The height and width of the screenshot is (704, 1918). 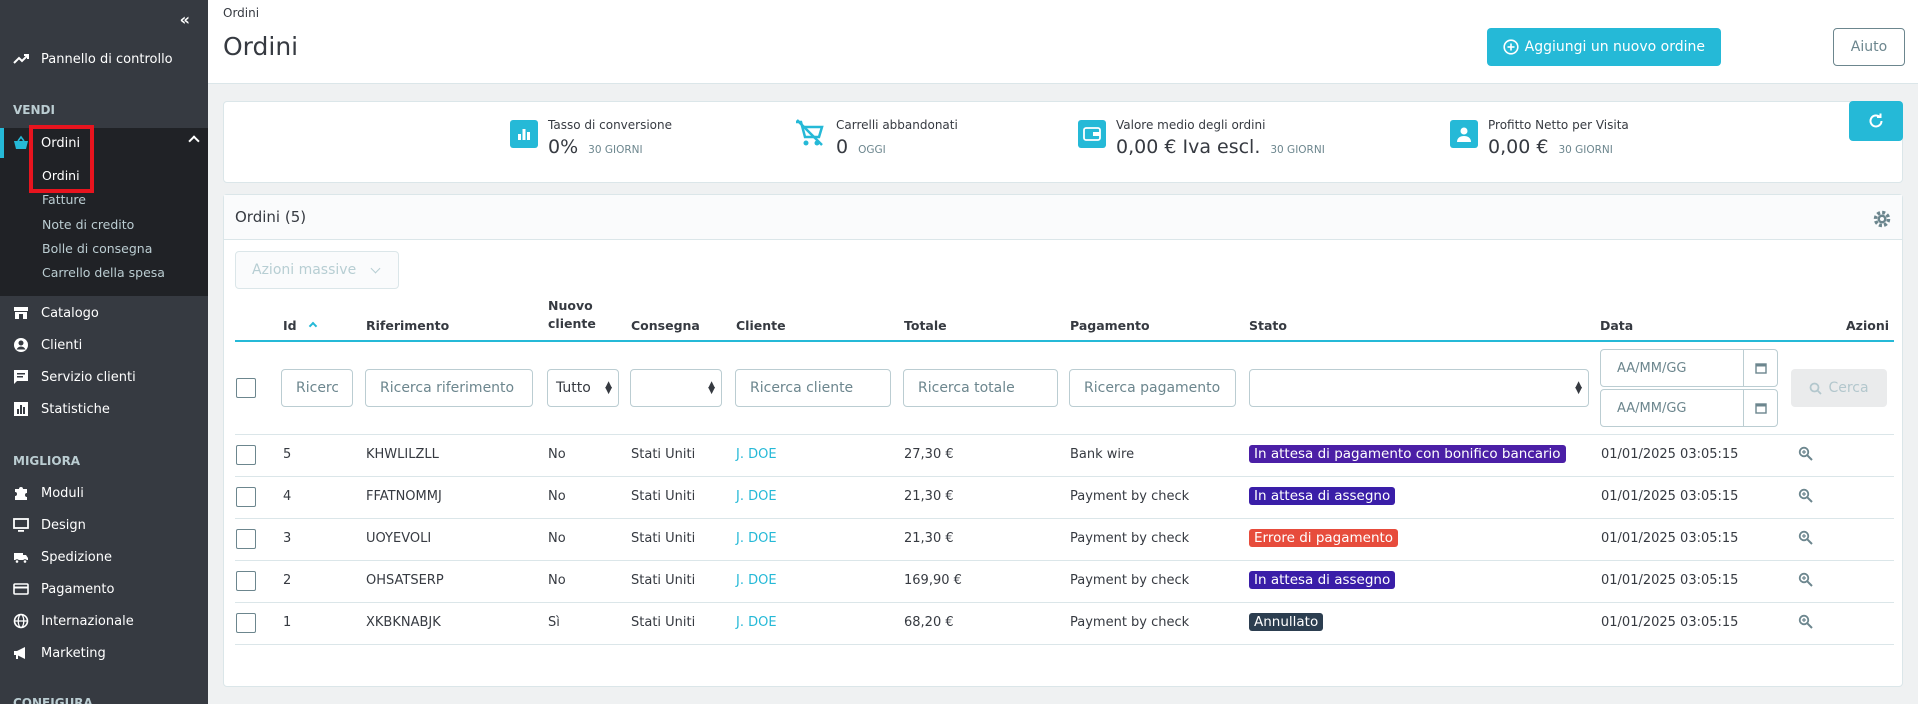 What do you see at coordinates (64, 199) in the screenshot?
I see `sidebar-subitem-invoices: Fatture` at bounding box center [64, 199].